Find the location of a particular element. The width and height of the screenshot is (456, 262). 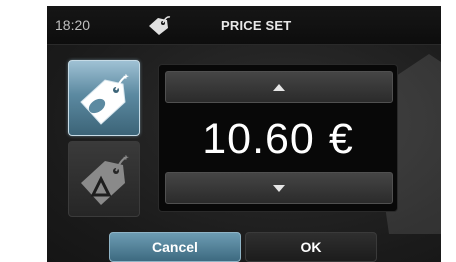

ok-button: OK is located at coordinates (311, 247).